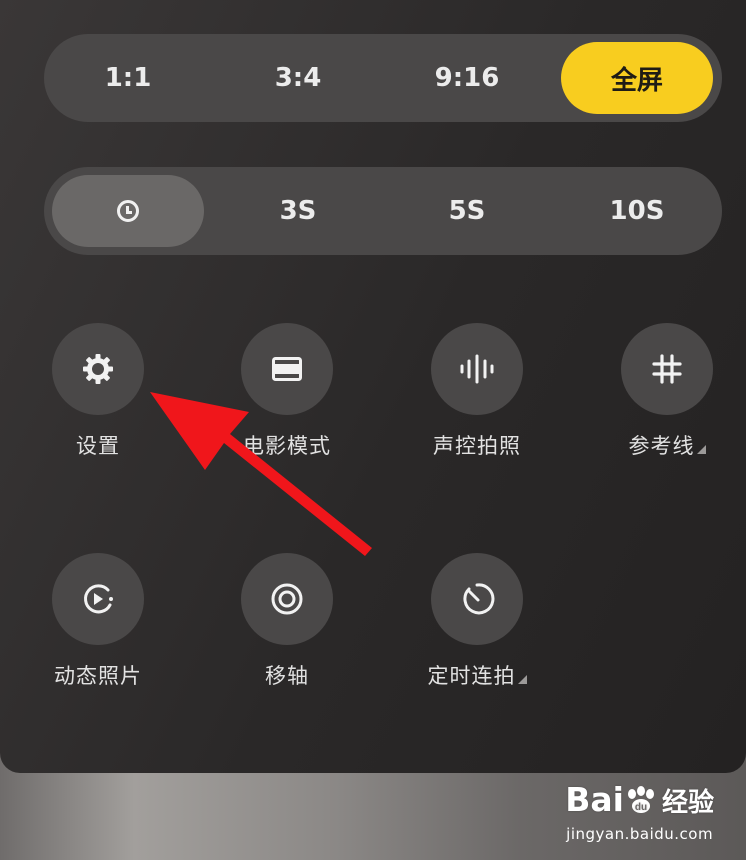 This screenshot has width=746, height=860. I want to click on cinema-frame-icon, so click(287, 369).